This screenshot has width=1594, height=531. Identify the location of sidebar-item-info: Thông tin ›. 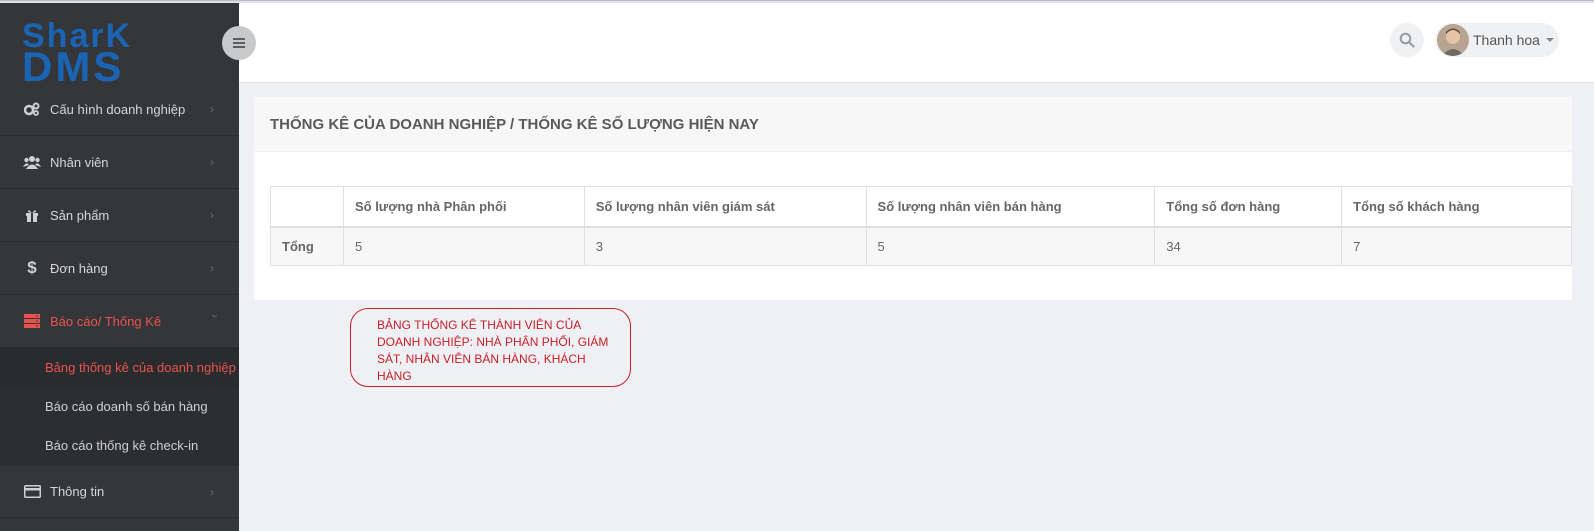
(119, 491).